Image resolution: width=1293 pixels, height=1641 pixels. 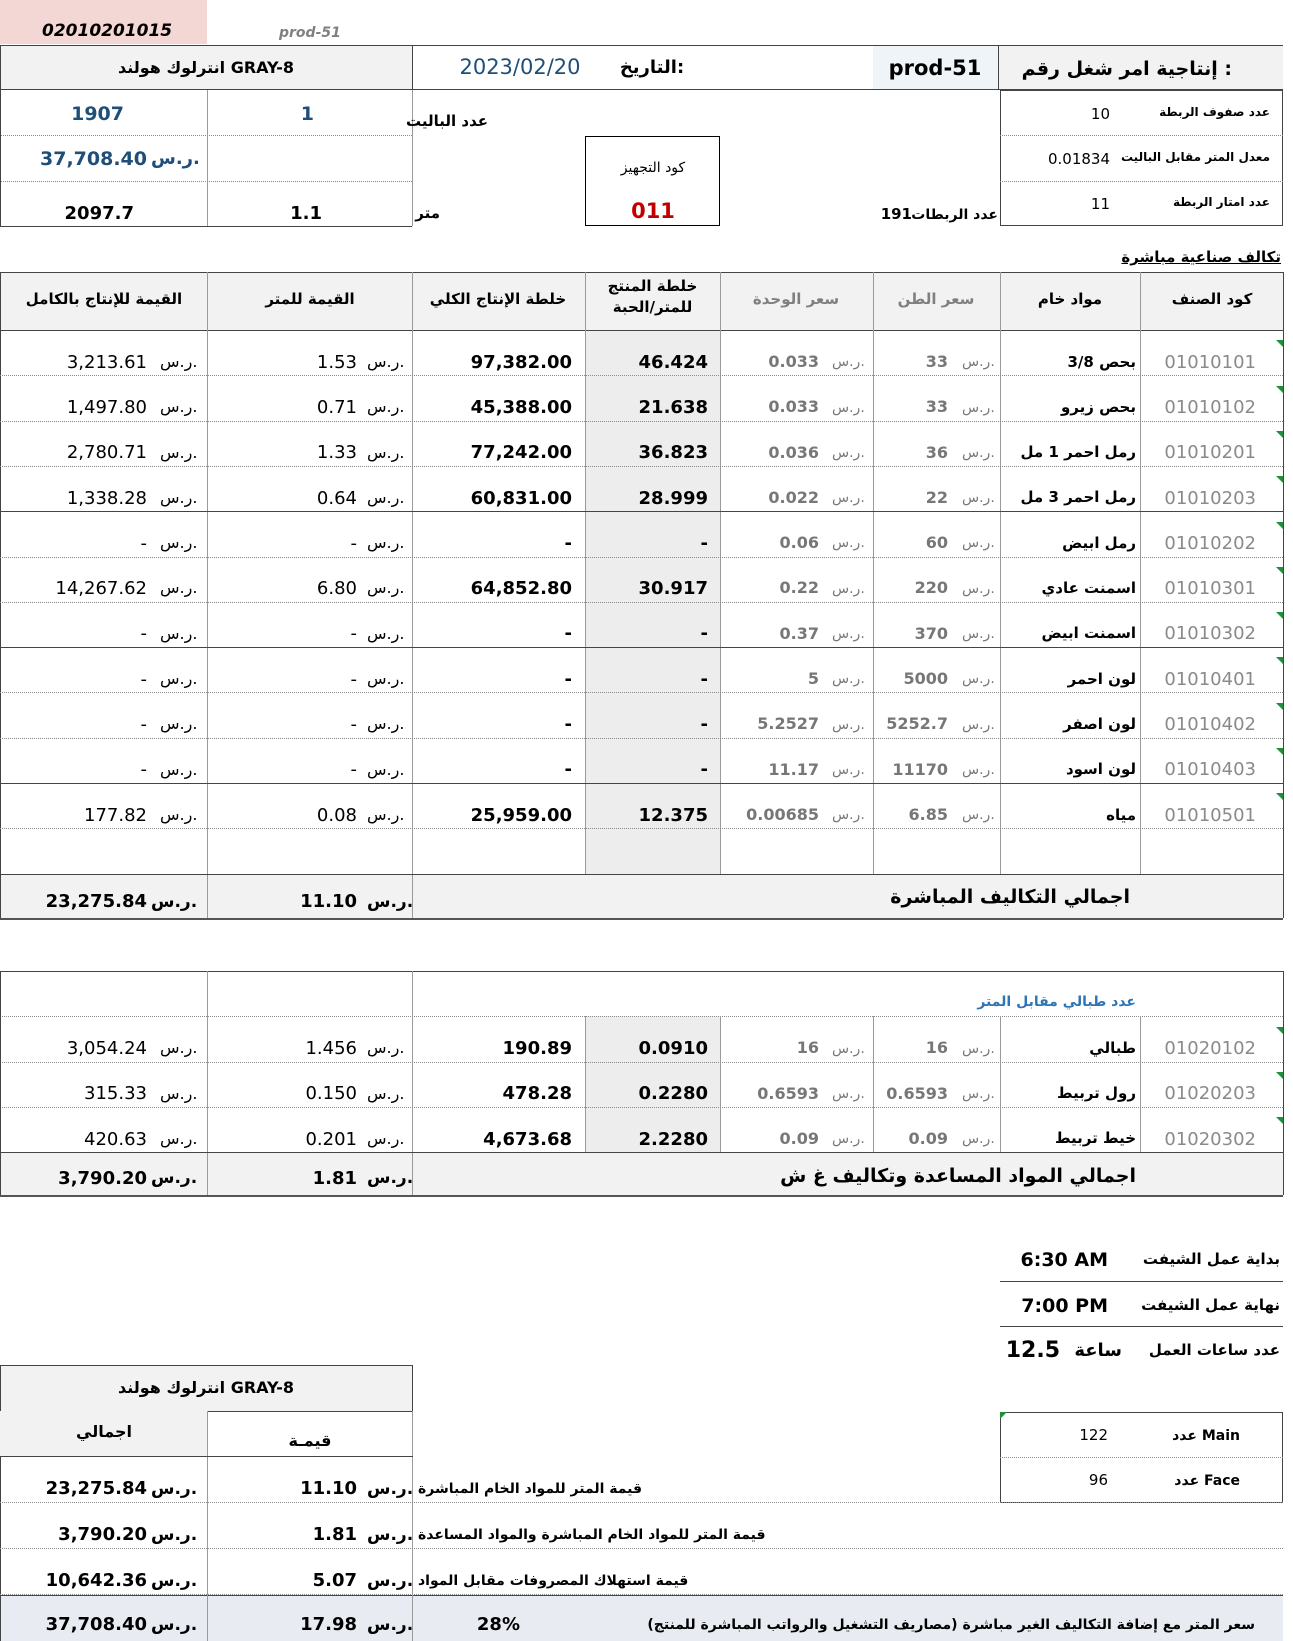 I want to click on item-name: رمل احمر 3 مل, so click(x=1078, y=497).